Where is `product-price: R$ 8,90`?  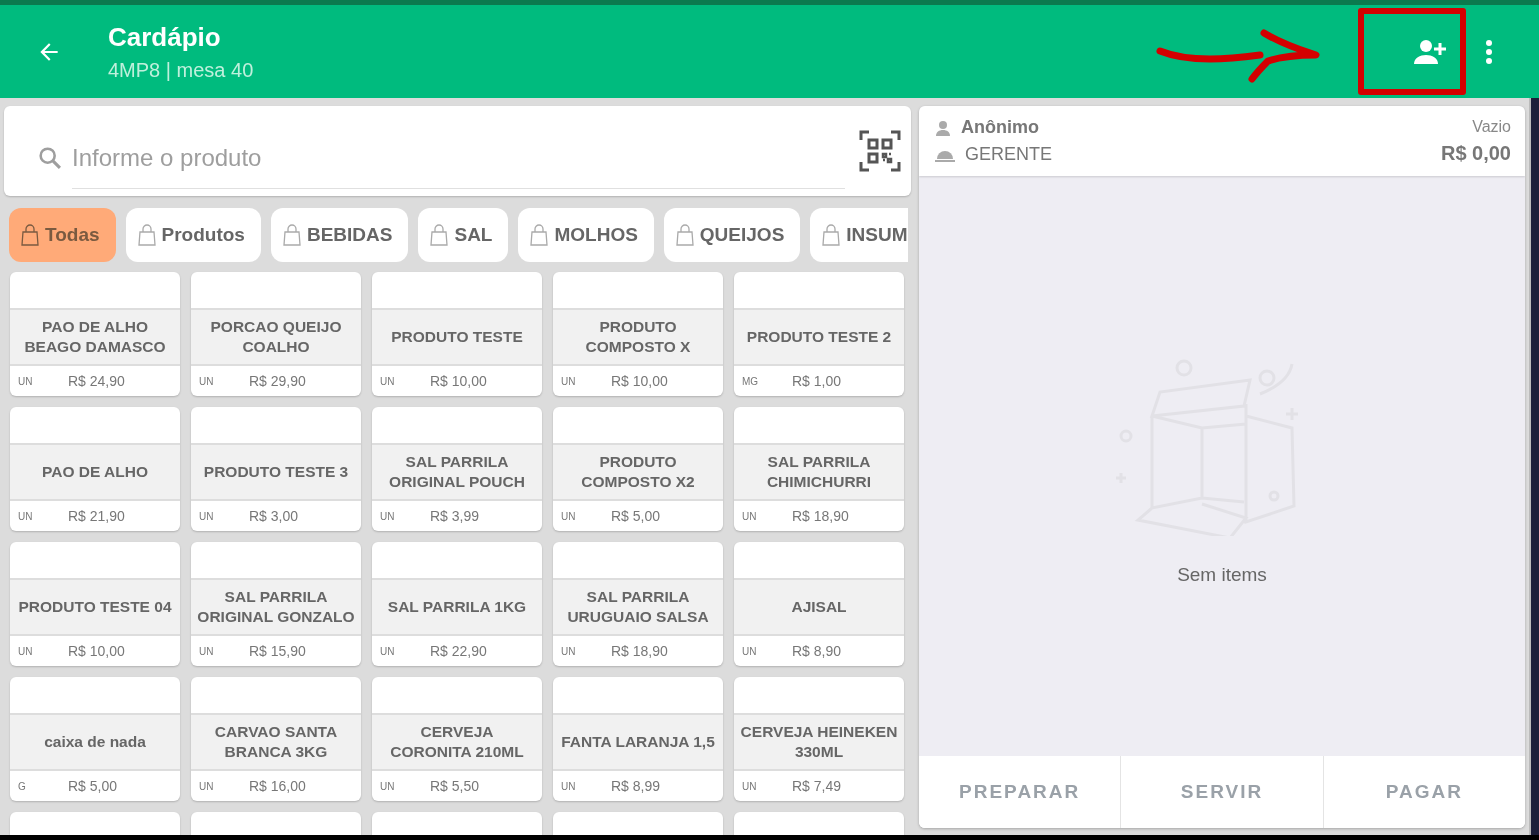 product-price: R$ 8,90 is located at coordinates (817, 651).